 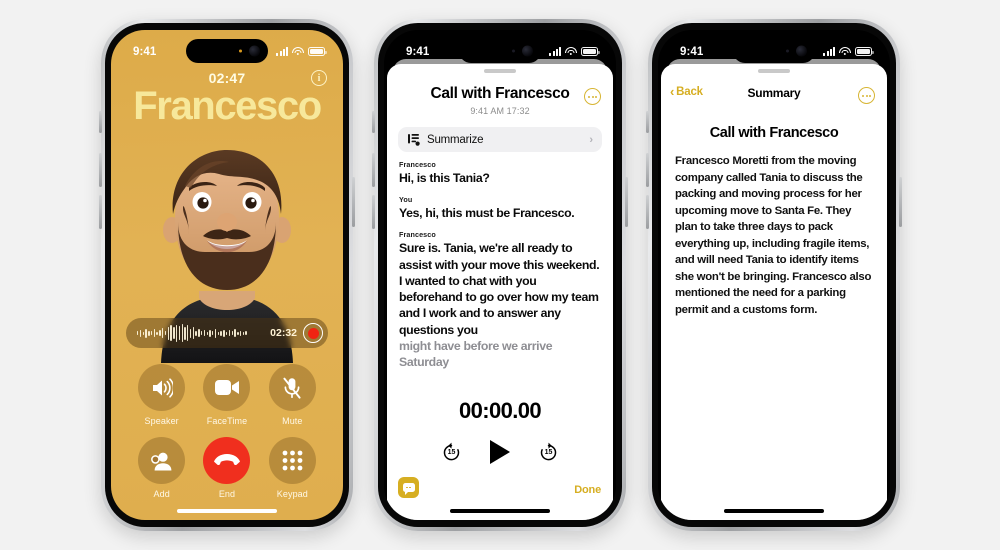 What do you see at coordinates (672, 91) in the screenshot?
I see `chevron-left-icon: ‹` at bounding box center [672, 91].